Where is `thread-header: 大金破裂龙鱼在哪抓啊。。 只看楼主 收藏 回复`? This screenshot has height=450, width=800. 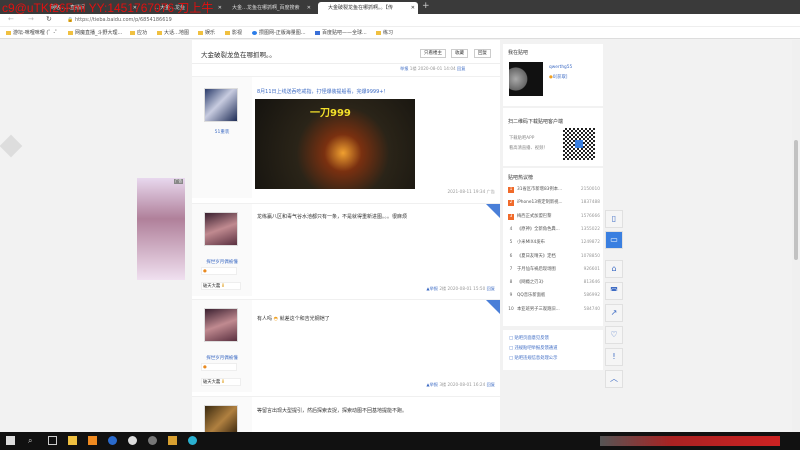 thread-header: 大金破裂龙鱼在哪抓啊。。 只看楼主 收藏 回复 is located at coordinates (346, 53).